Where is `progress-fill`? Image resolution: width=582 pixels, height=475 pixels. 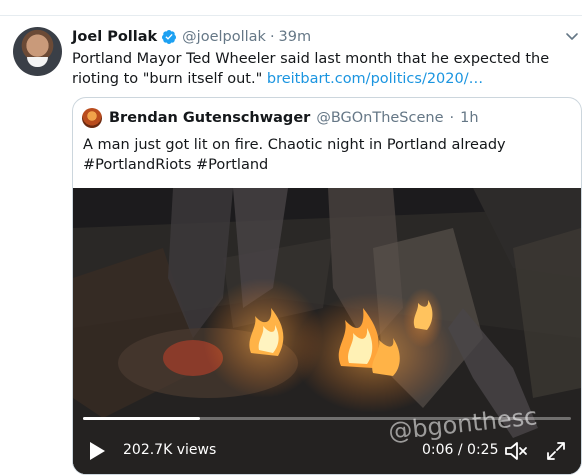
progress-fill is located at coordinates (142, 418).